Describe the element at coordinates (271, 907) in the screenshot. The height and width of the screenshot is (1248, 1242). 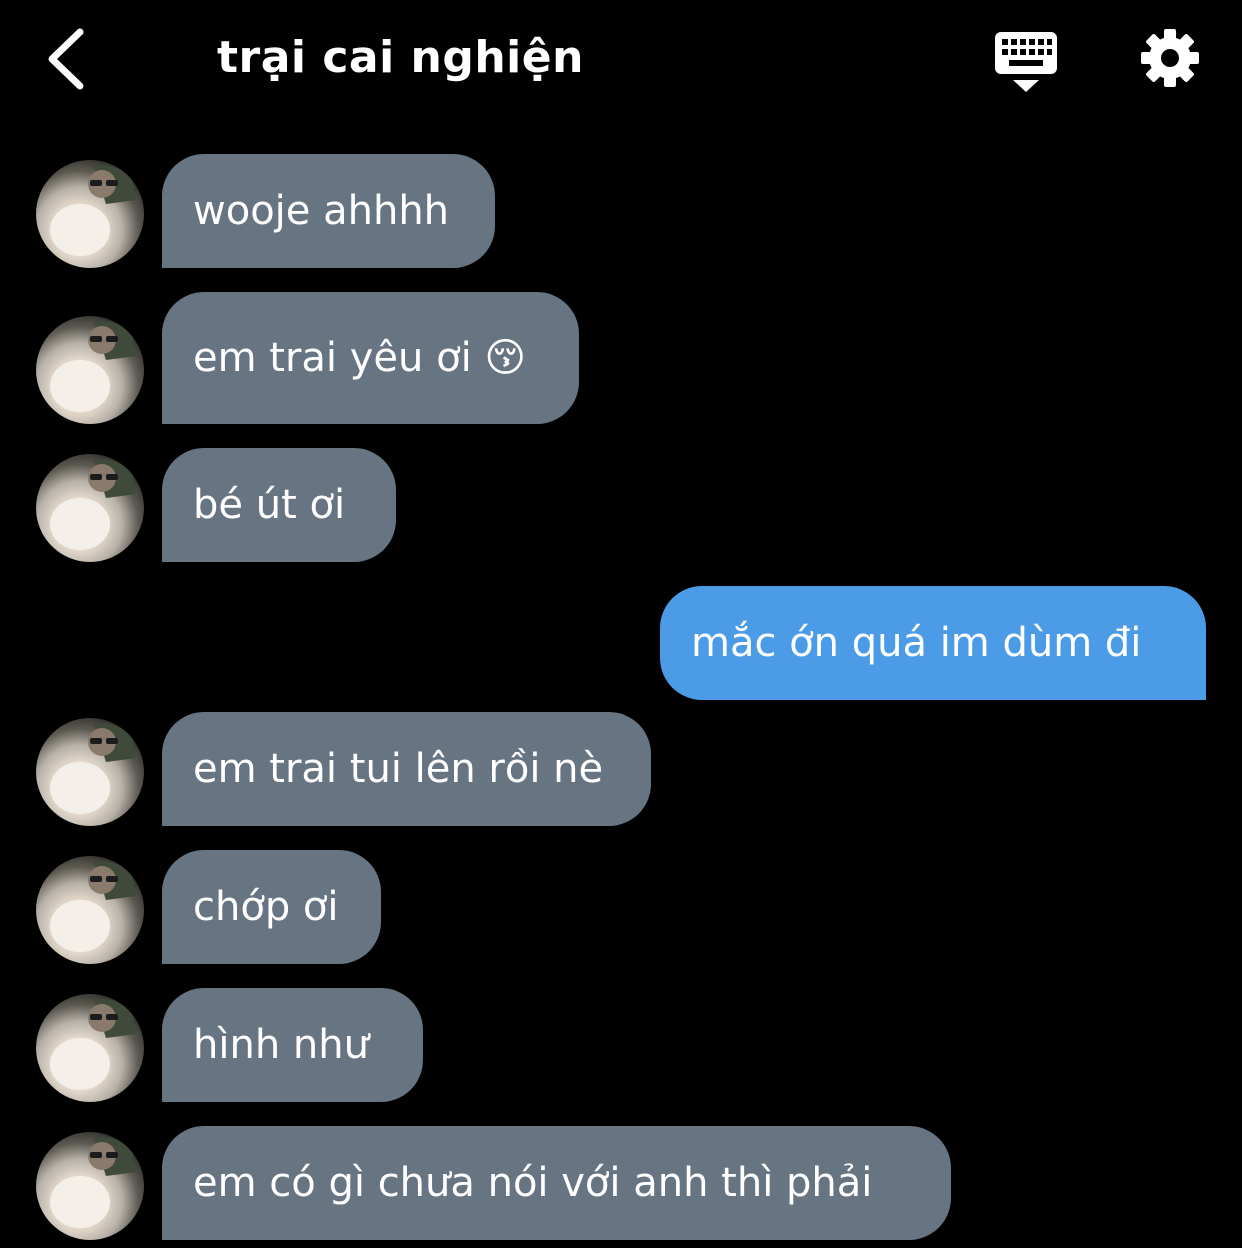
I see `incoming-message-bubble: chớp ơi` at that location.